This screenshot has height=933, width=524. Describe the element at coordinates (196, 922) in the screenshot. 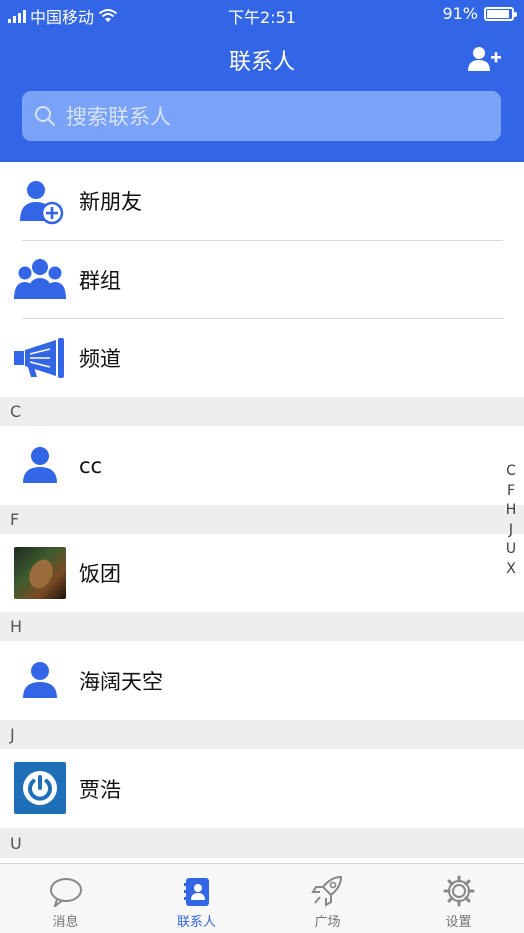

I see `tab-label: 联系人` at that location.